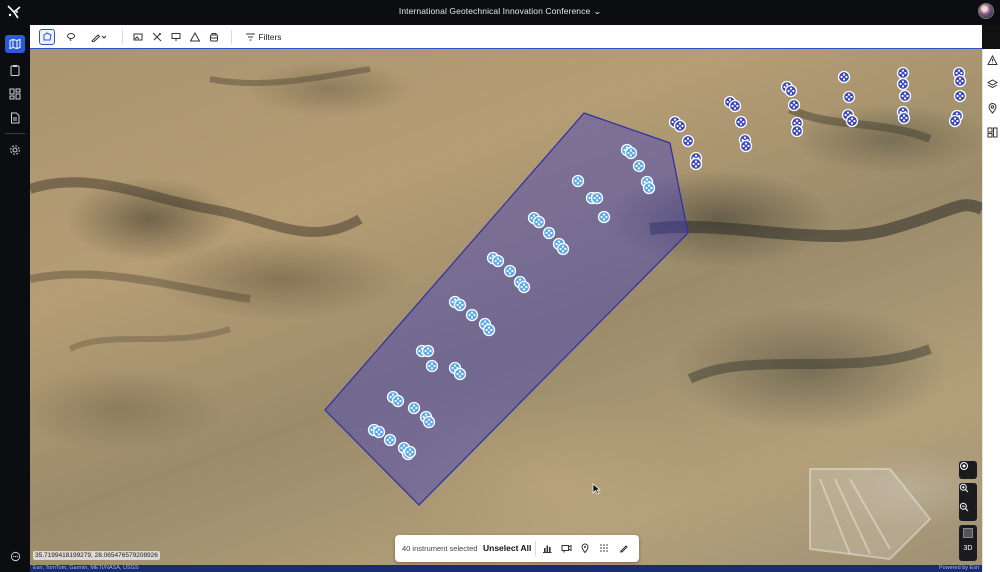  I want to click on basemap-thumbnail, so click(968, 533).